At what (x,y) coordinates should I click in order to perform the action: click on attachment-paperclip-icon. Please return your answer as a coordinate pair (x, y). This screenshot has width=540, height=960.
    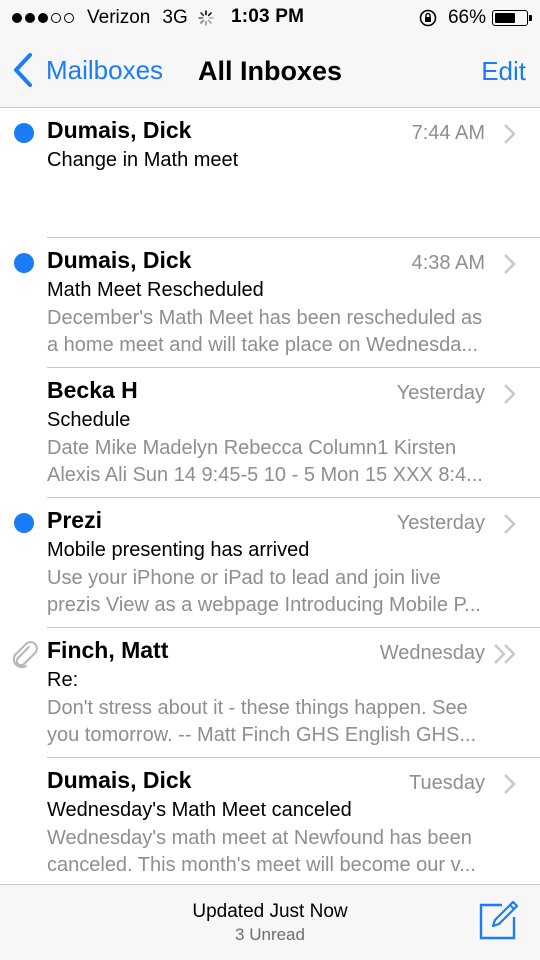
    Looking at the image, I should click on (25, 655).